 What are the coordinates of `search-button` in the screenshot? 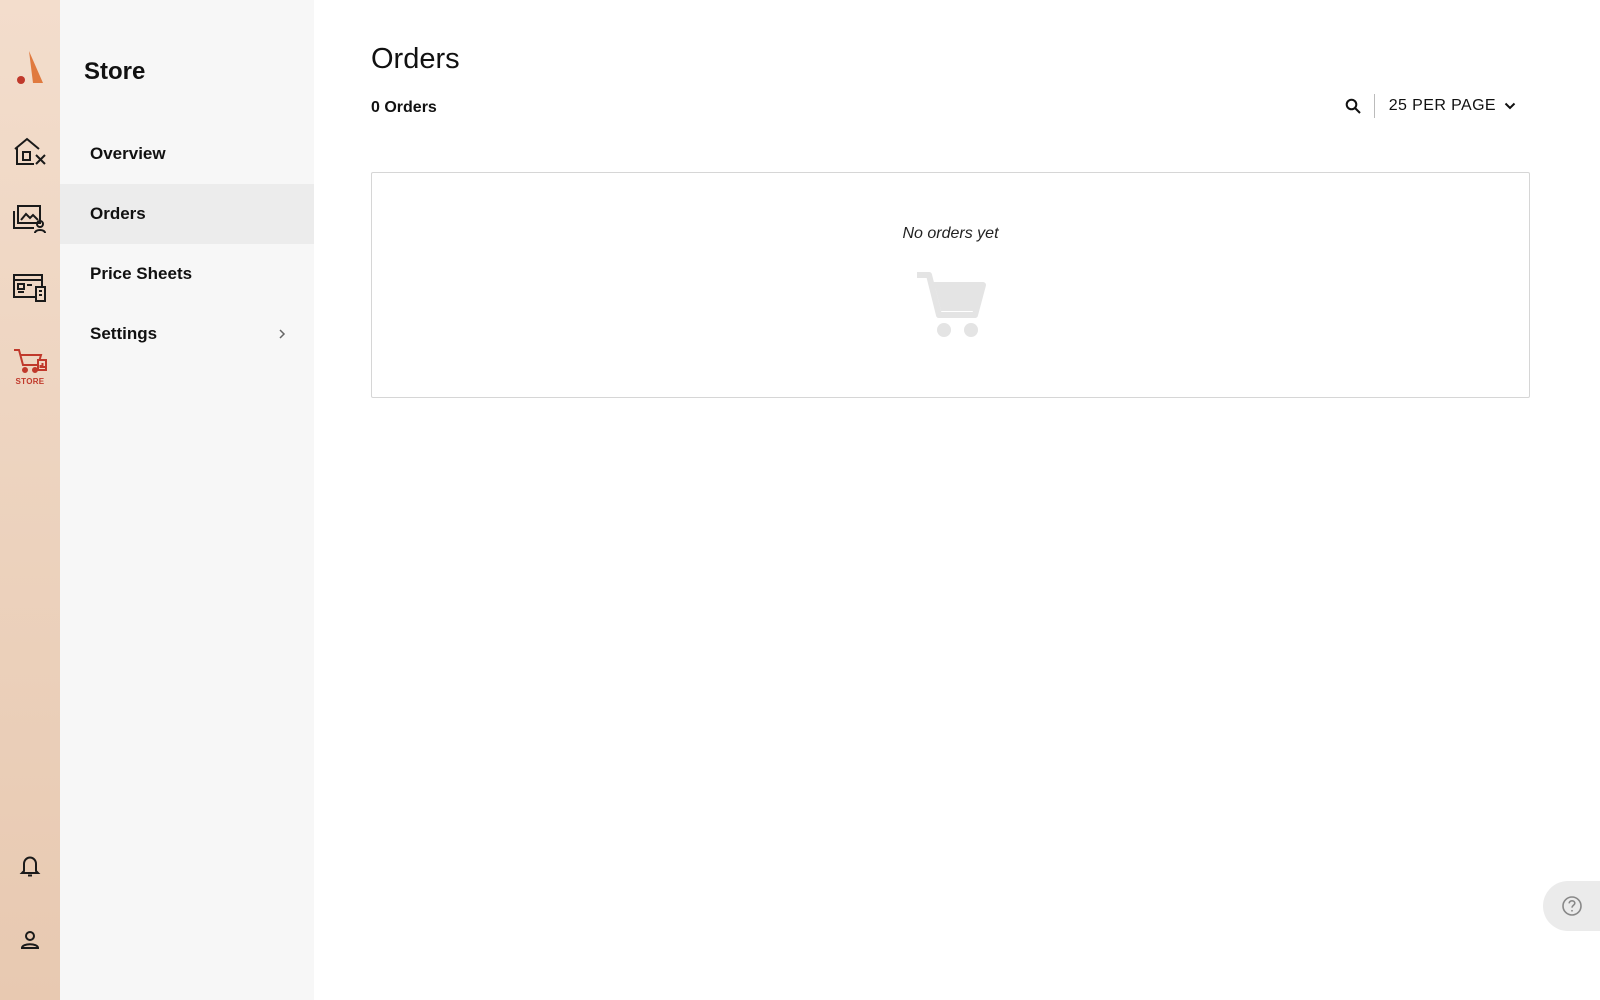 It's located at (1354, 106).